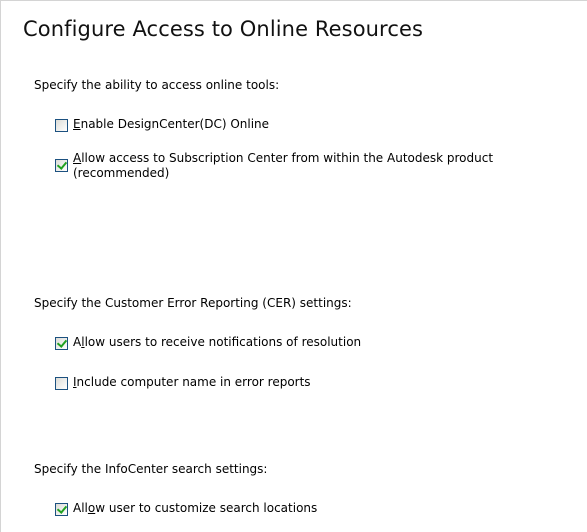 The height and width of the screenshot is (532, 587). What do you see at coordinates (192, 382) in the screenshot?
I see `include-computer-name-label: Include computer name in error reports` at bounding box center [192, 382].